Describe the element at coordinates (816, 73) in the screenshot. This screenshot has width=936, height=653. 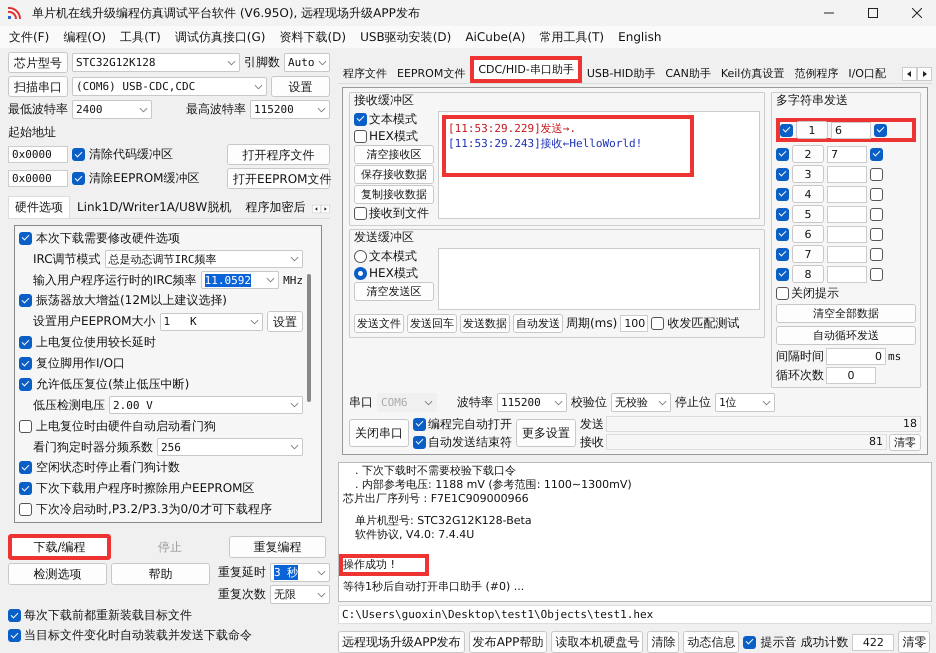
I see `tab: 范例程序` at that location.